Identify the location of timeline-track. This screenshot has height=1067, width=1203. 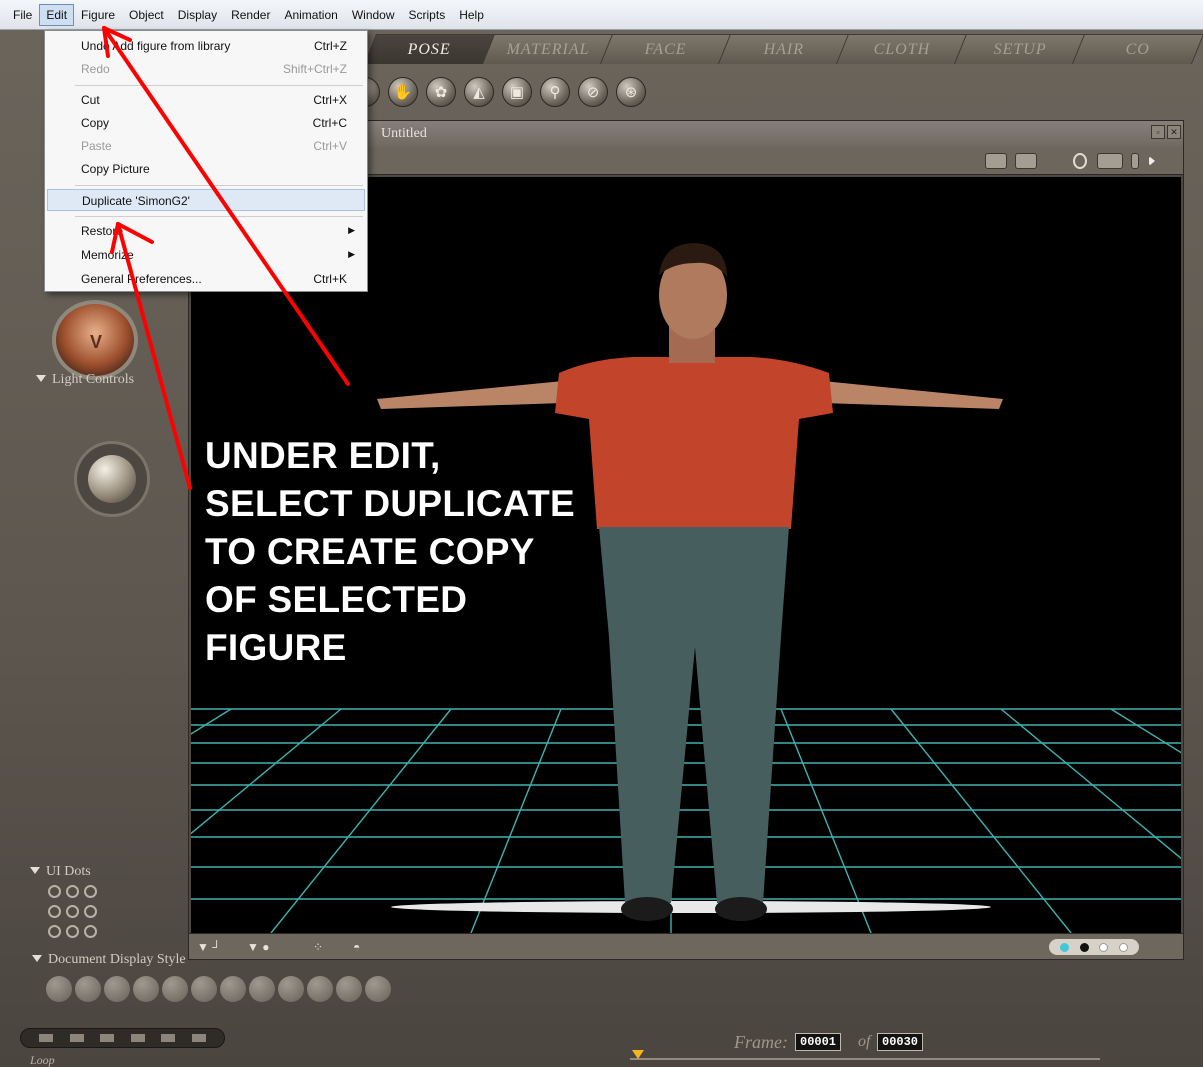
(865, 1059).